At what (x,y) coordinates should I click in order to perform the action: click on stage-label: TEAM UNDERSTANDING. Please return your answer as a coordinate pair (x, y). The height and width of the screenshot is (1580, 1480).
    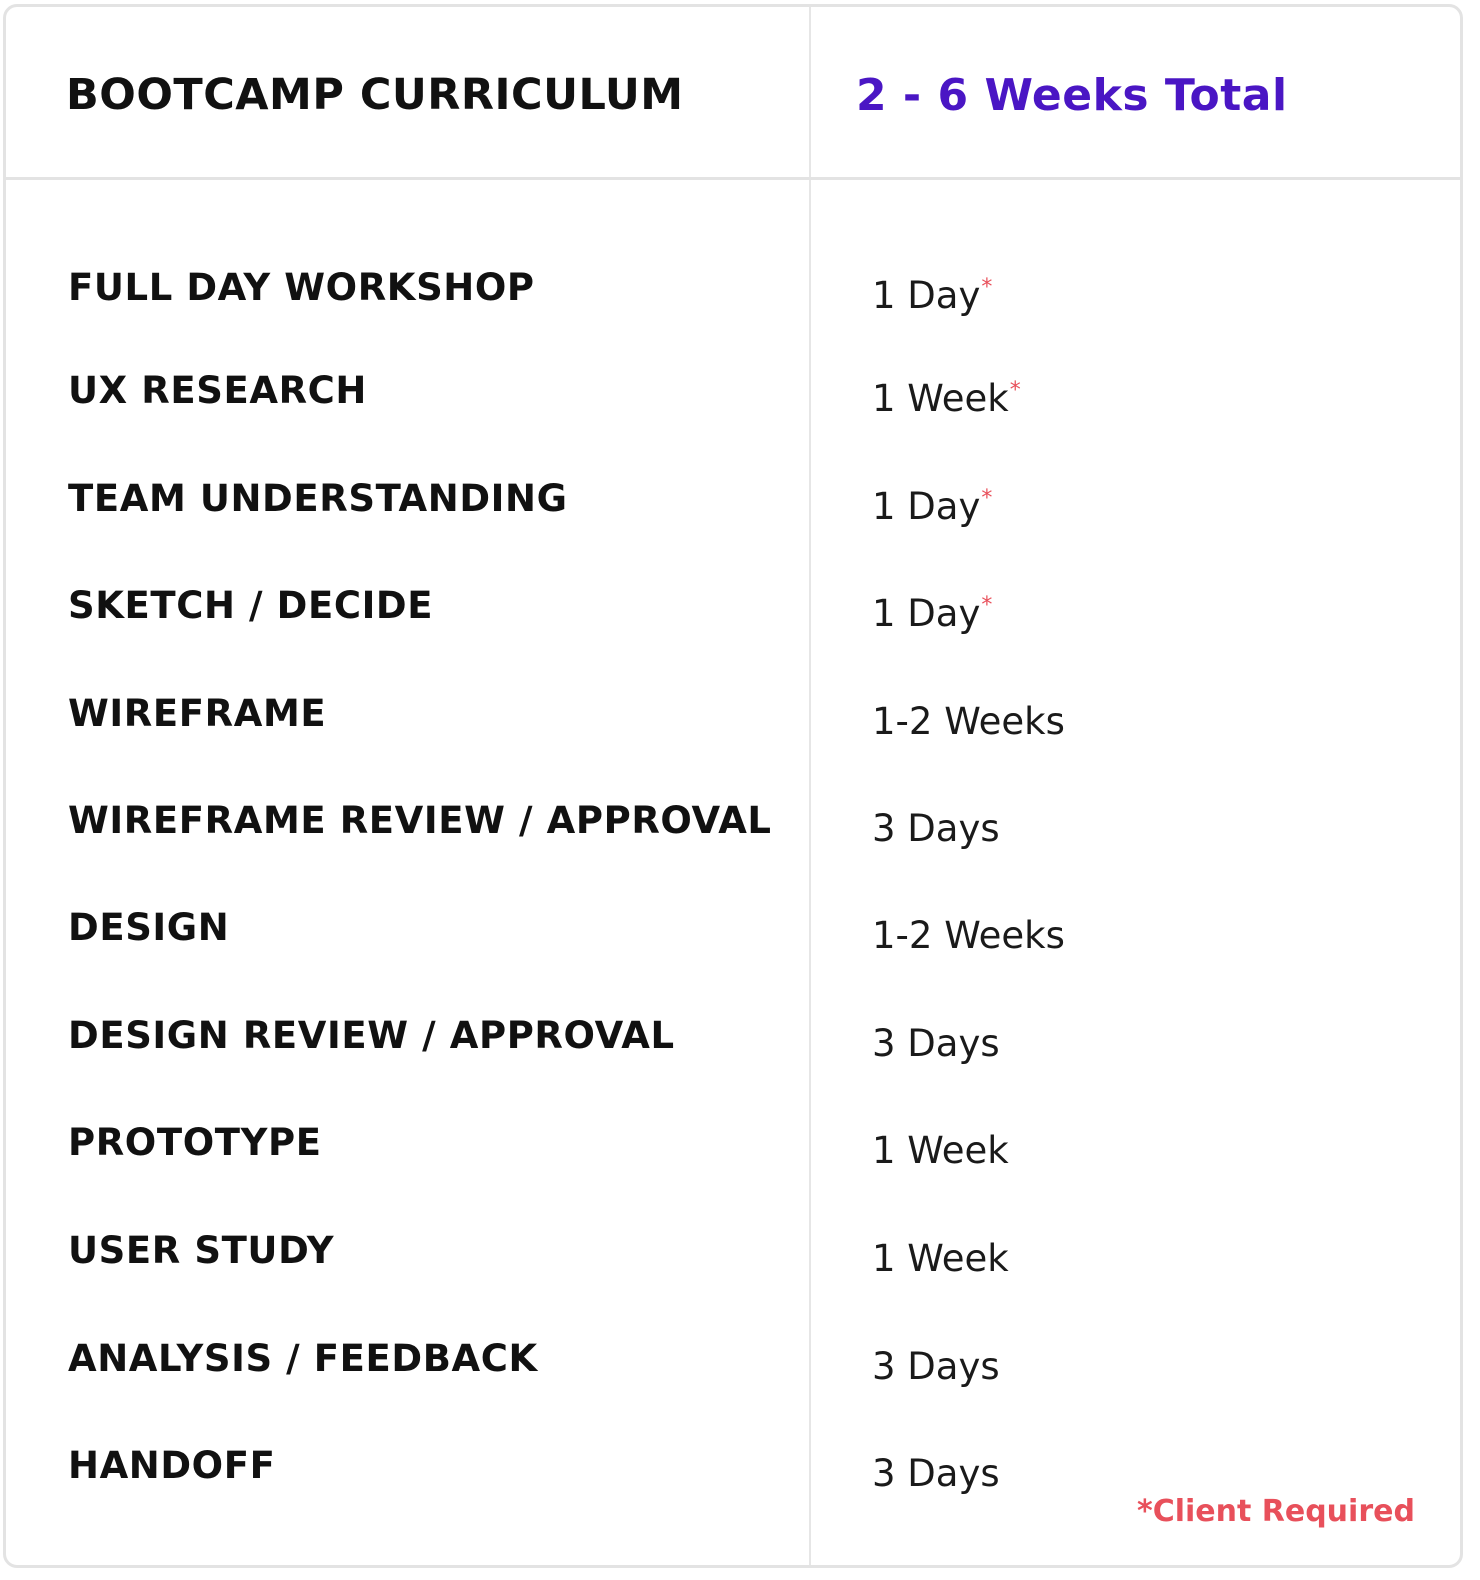
    Looking at the image, I should click on (318, 498).